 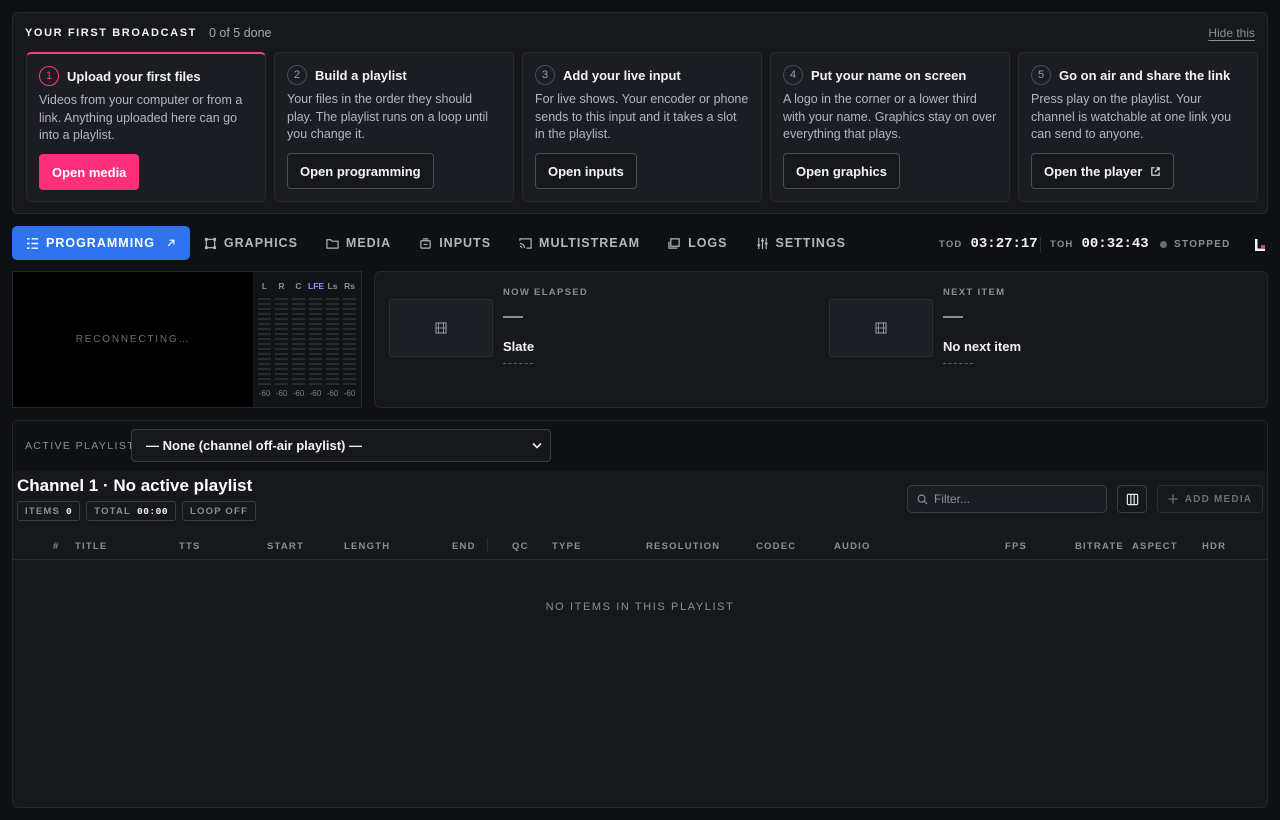 I want to click on column-audio: AUDIO, so click(x=852, y=546).